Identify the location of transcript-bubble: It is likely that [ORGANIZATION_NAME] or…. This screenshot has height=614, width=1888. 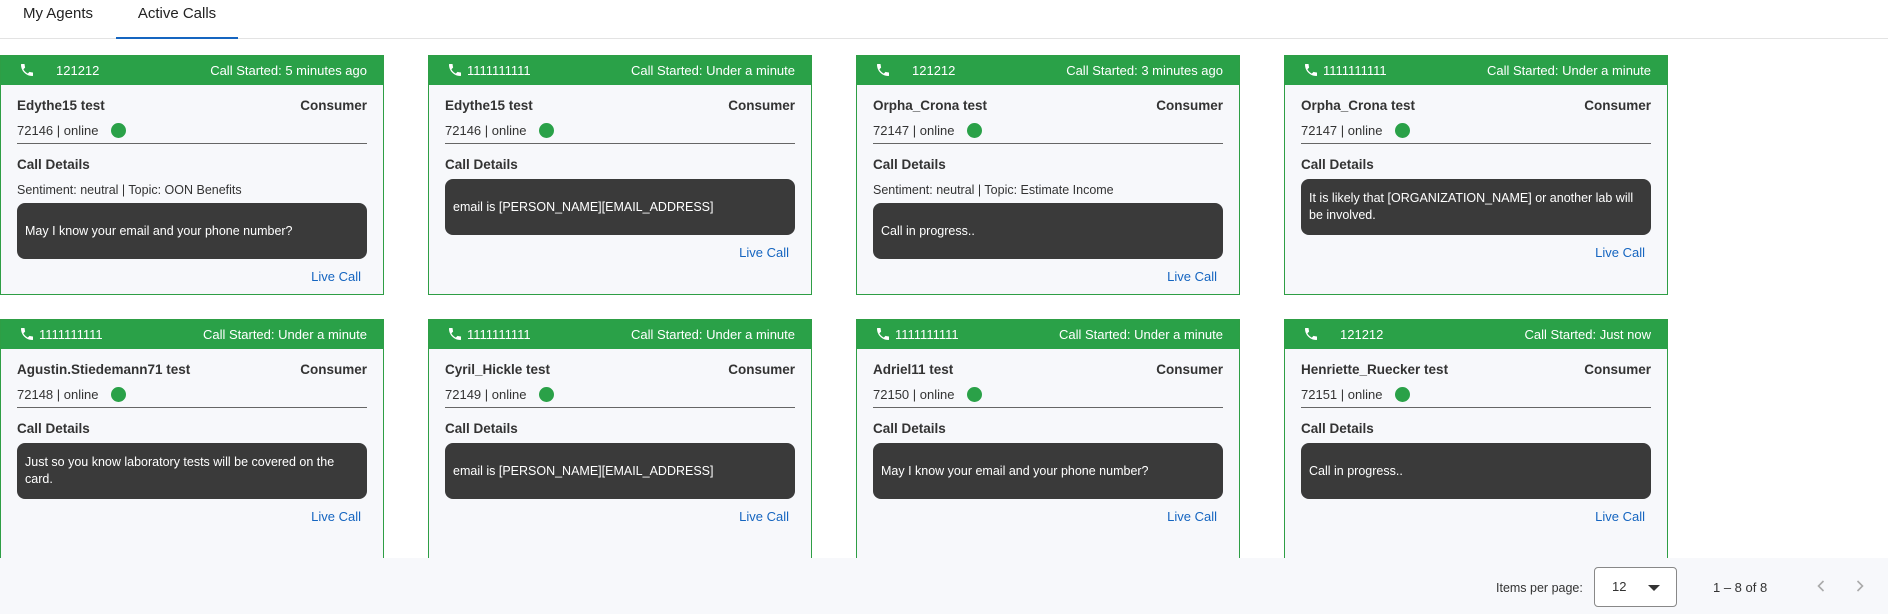
(1476, 207).